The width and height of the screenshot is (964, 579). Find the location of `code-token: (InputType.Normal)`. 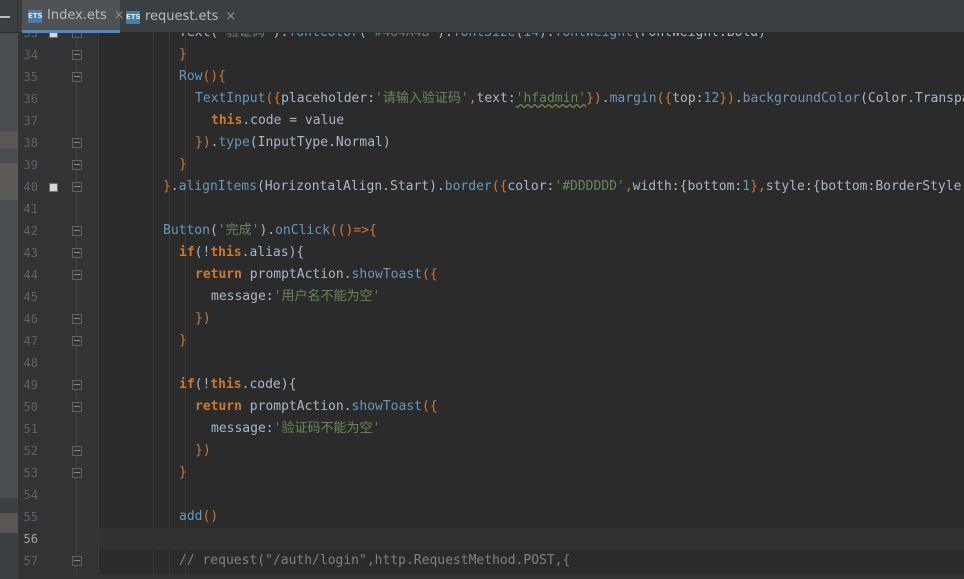

code-token: (InputType.Normal) is located at coordinates (320, 142).